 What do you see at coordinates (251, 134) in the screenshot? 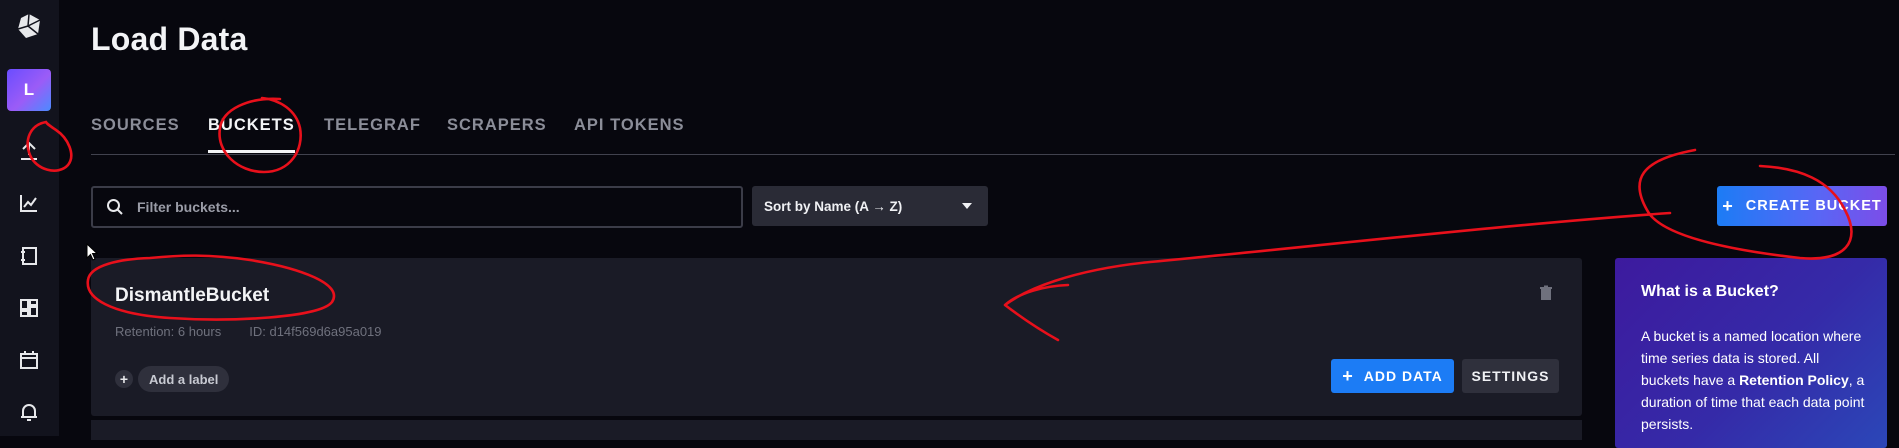
I see `tab-buckets: BUCKETS` at bounding box center [251, 134].